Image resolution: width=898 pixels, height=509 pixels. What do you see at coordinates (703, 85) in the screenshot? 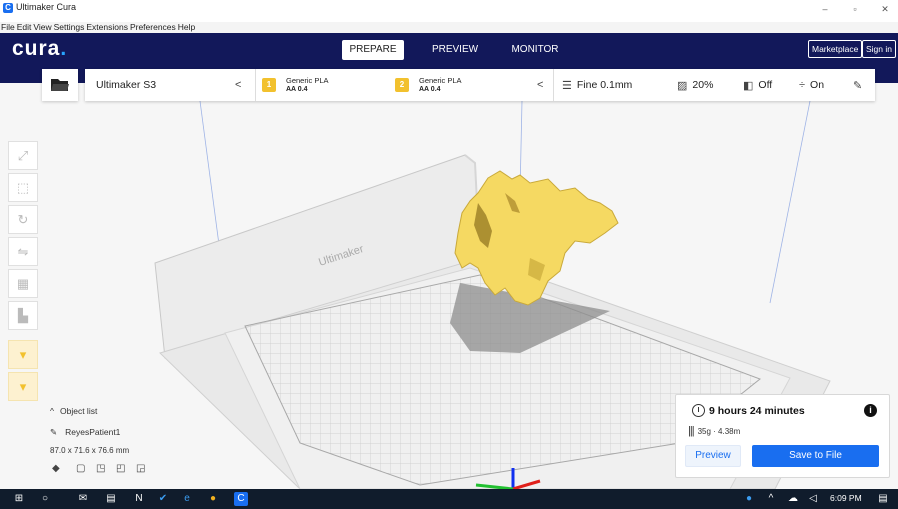
I see `infill-value: 20%` at bounding box center [703, 85].